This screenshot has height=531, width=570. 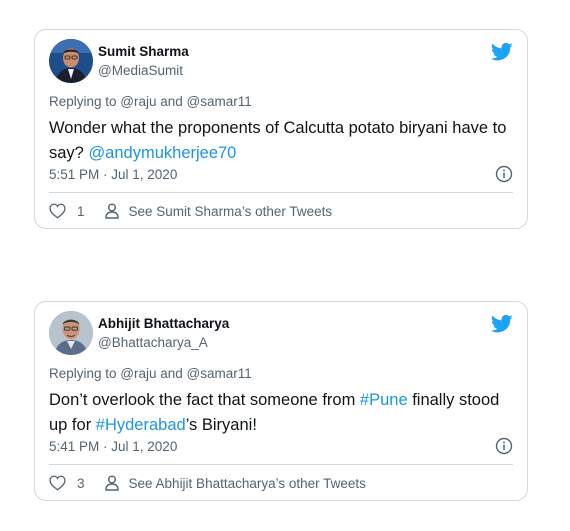 I want to click on see-other-tweets-link: See Abhijit Bhattacharya’s other Tweets, so click(x=235, y=483).